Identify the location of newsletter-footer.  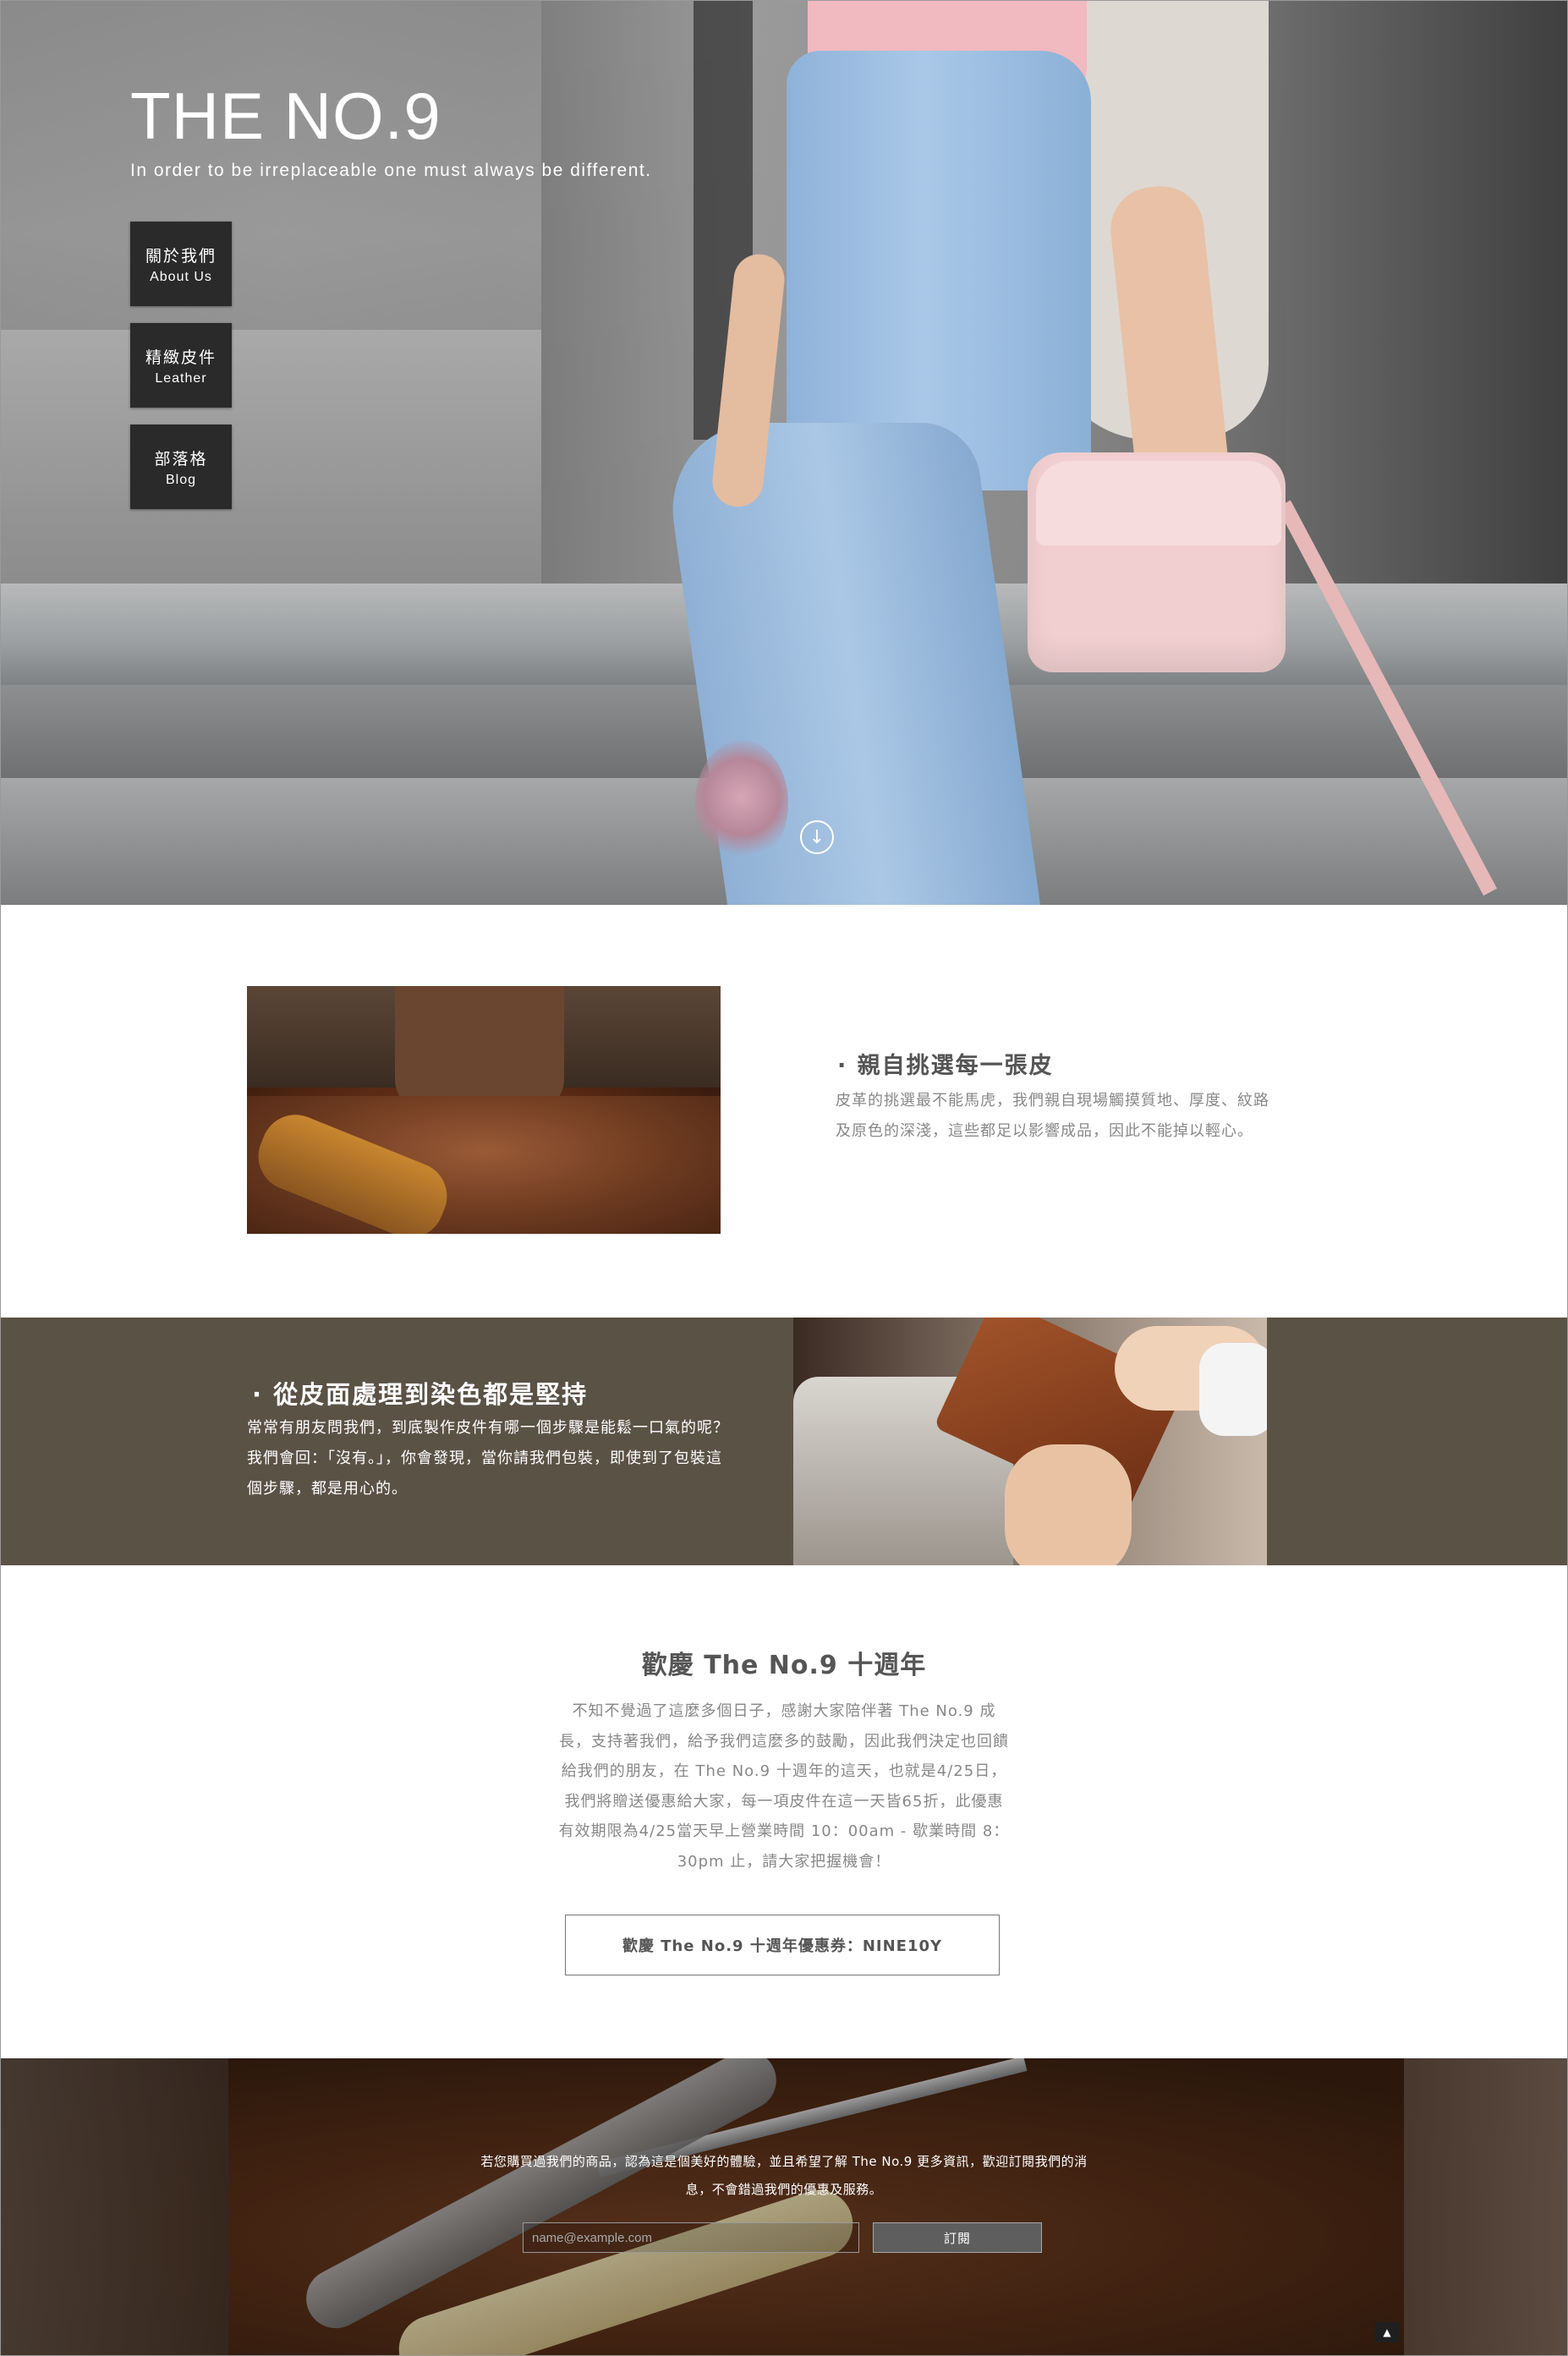
(784, 2207).